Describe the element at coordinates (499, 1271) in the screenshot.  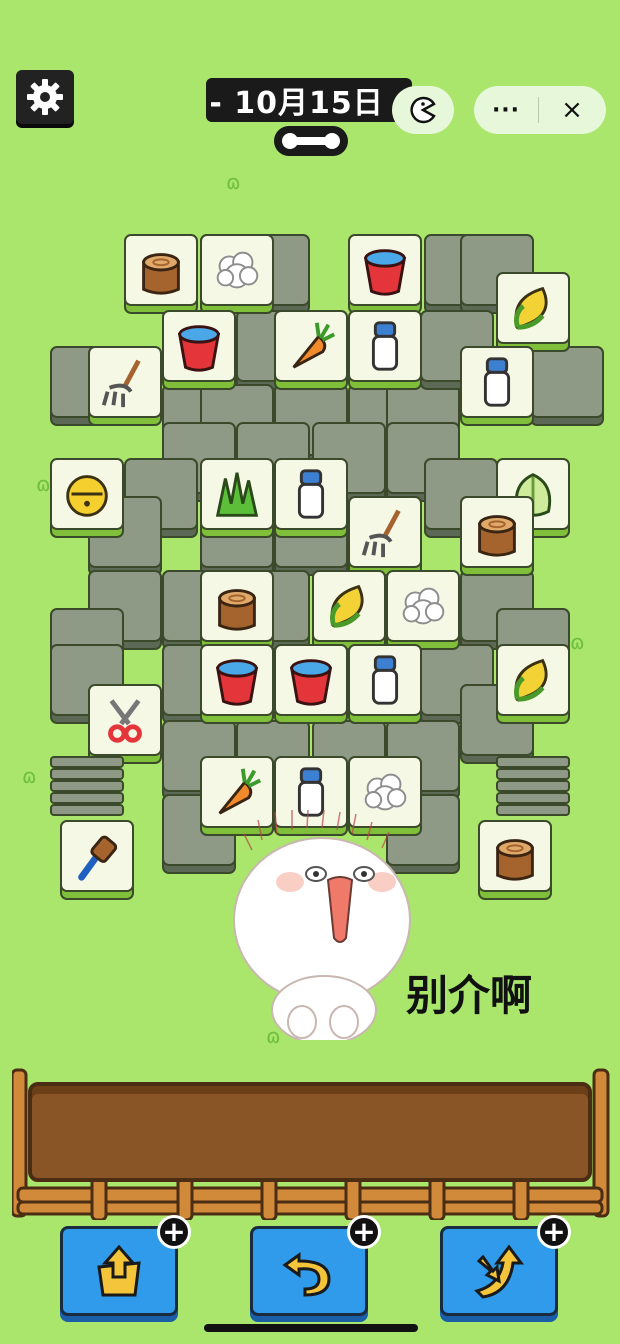
I see `shuffle-icon` at that location.